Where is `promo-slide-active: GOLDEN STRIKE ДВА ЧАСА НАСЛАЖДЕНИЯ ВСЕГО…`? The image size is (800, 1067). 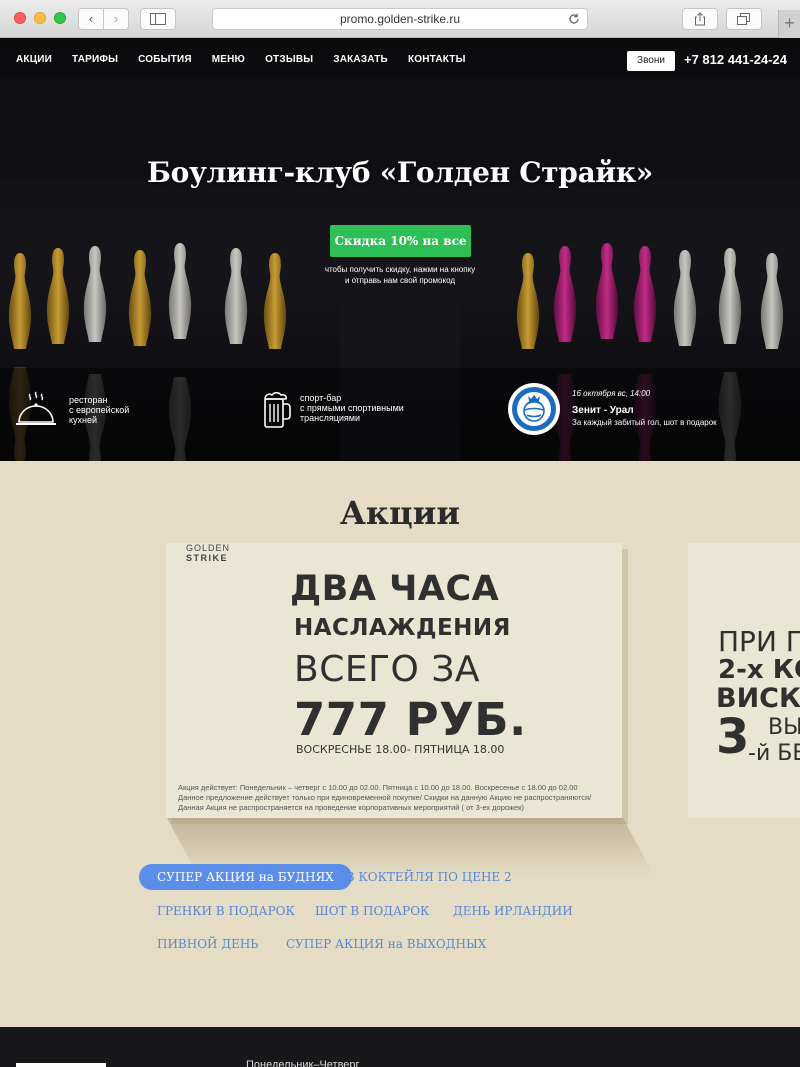 promo-slide-active: GOLDEN STRIKE ДВА ЧАСА НАСЛАЖДЕНИЯ ВСЕГО… is located at coordinates (394, 680).